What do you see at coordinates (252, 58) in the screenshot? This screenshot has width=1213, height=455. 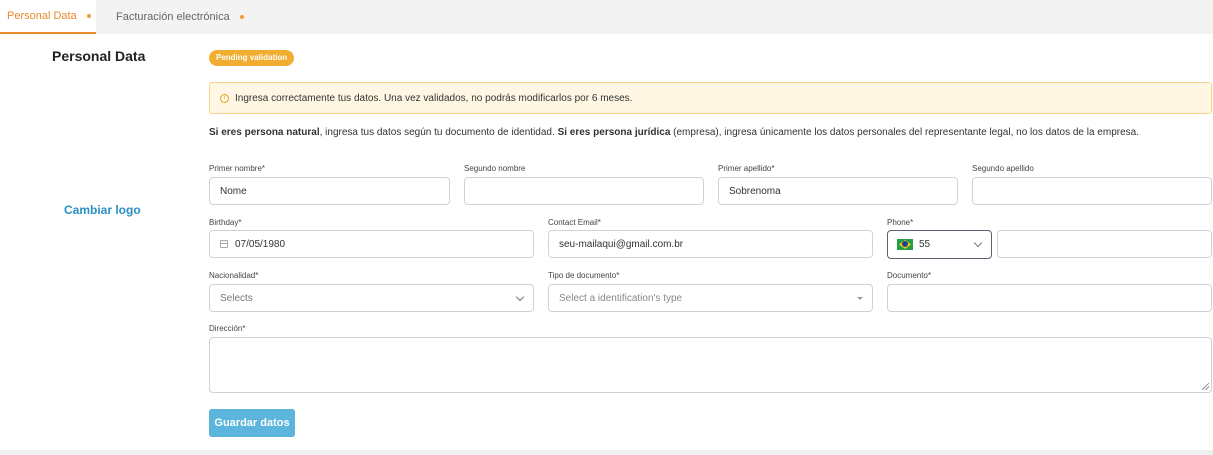 I see `status-badge: Pending validation` at bounding box center [252, 58].